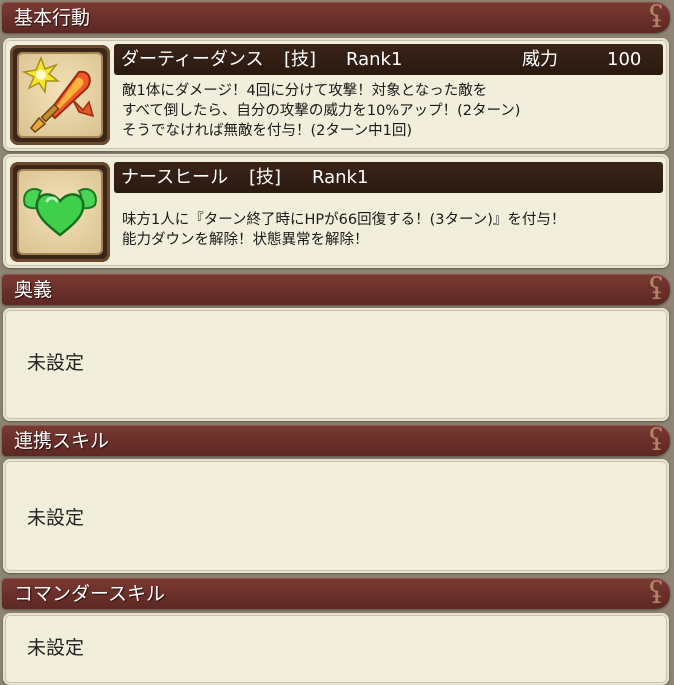 Image resolution: width=674 pixels, height=685 pixels. I want to click on skill-name: ダーティーダンス, so click(192, 59).